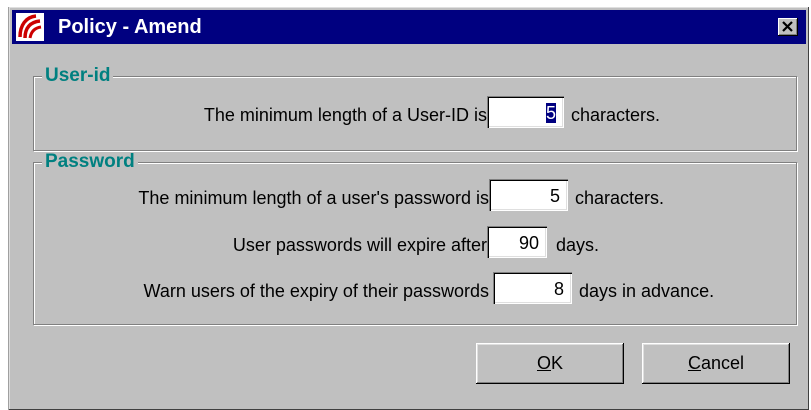 This screenshot has width=811, height=410. I want to click on userid-min-length-label: The minimum length of a User-ID is, so click(345, 115).